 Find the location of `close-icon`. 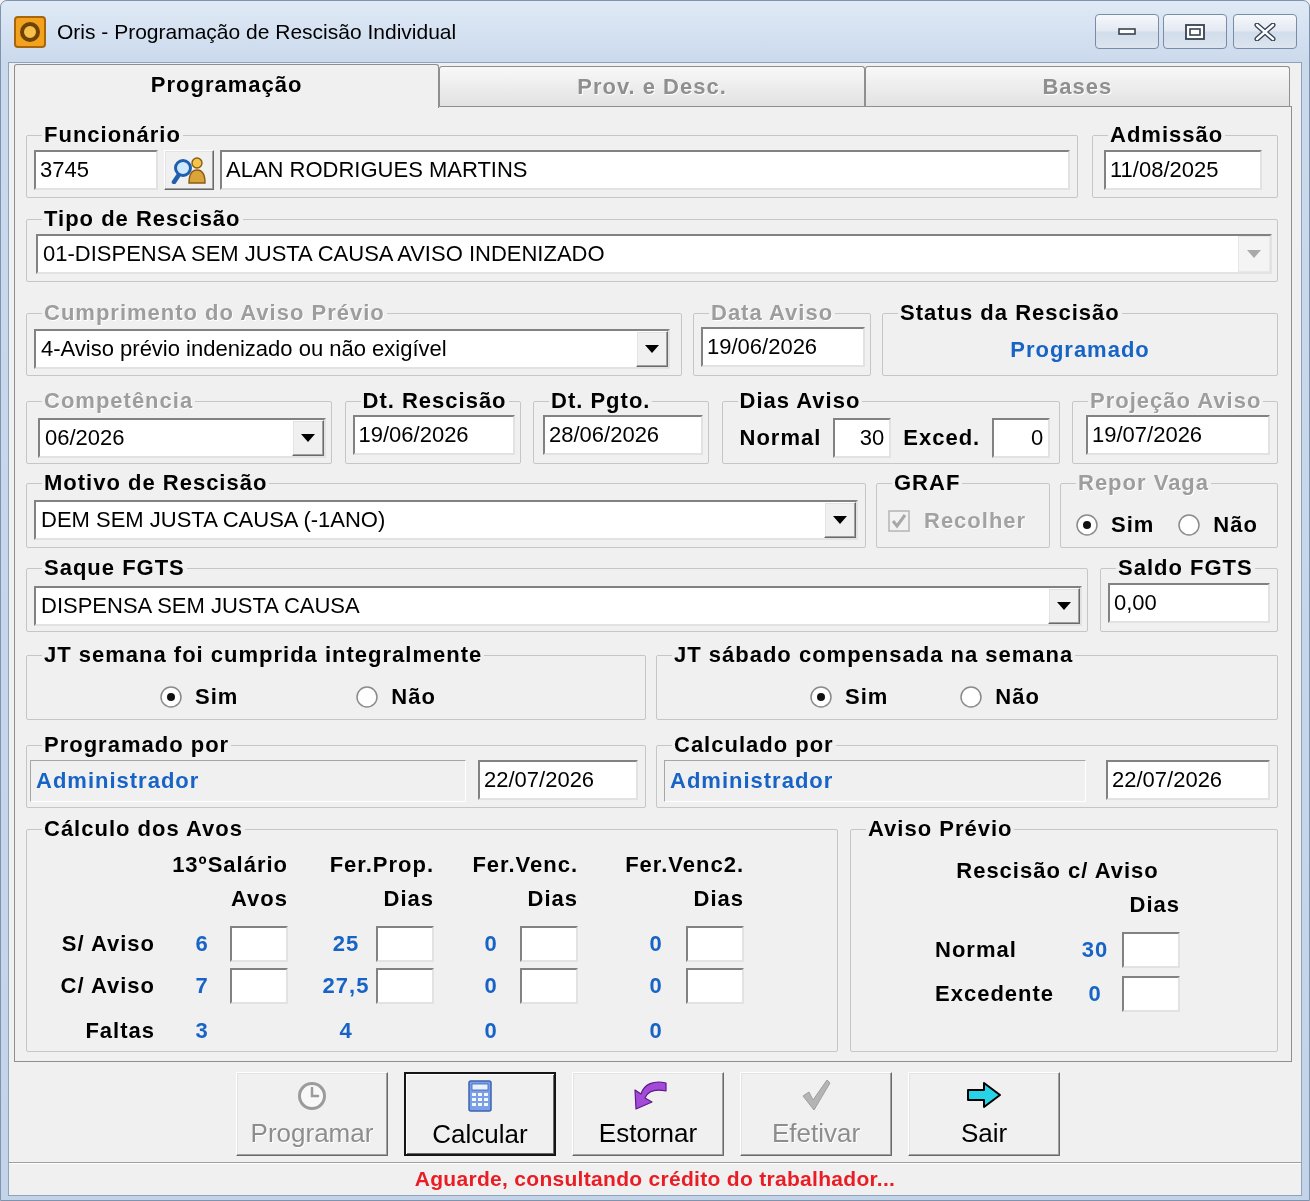

close-icon is located at coordinates (1265, 31).